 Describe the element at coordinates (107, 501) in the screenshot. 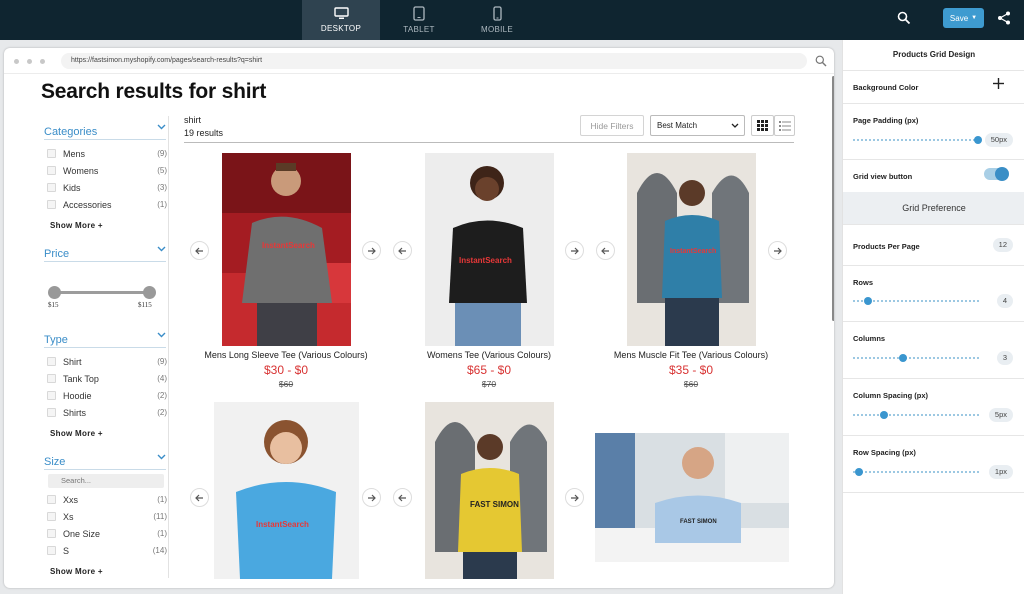

I see `filter-option: Xxs (1)` at that location.